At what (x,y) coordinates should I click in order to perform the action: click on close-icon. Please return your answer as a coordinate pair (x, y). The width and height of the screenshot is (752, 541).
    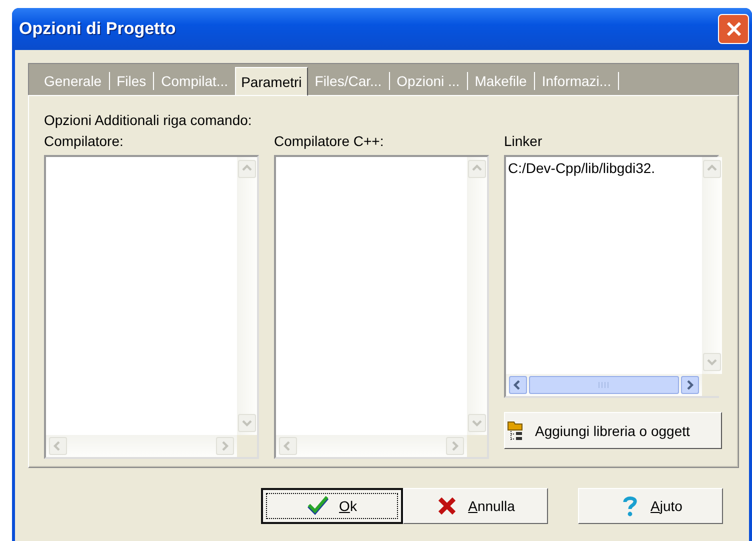
    Looking at the image, I should click on (733, 29).